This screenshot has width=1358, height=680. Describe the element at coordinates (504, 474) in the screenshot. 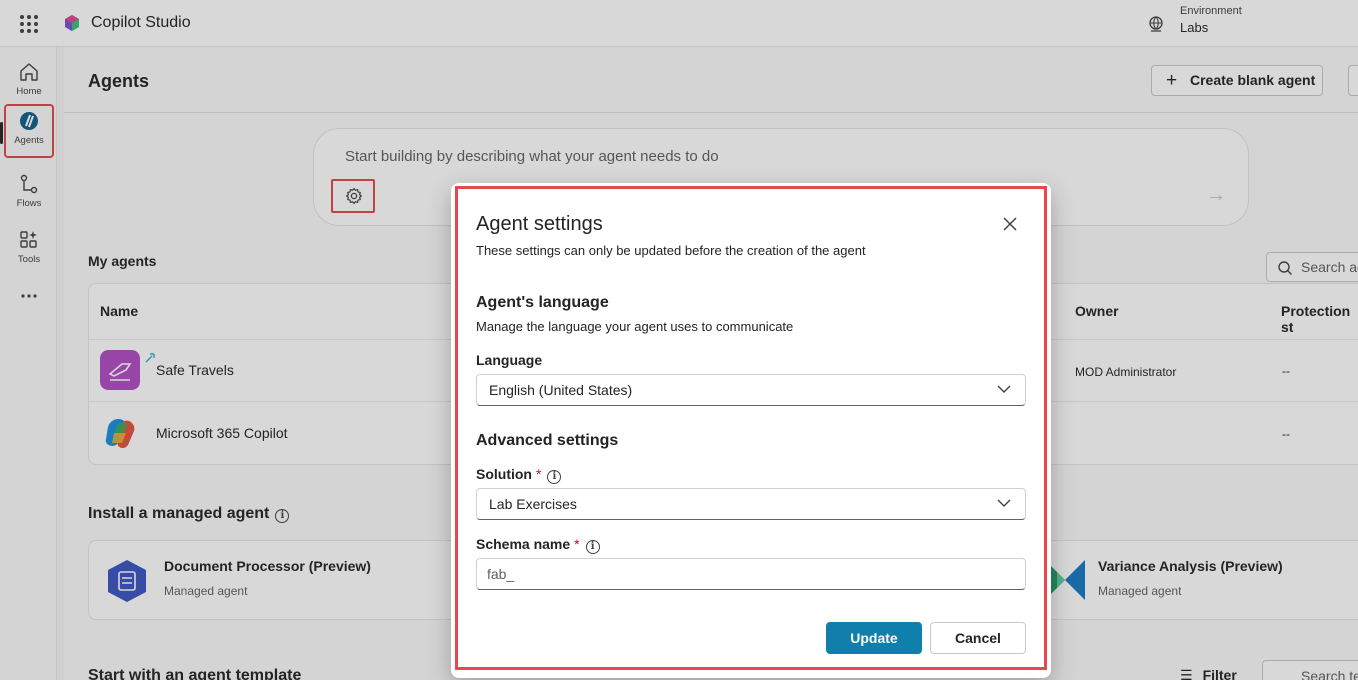

I see `solution-label-text: Solution` at that location.